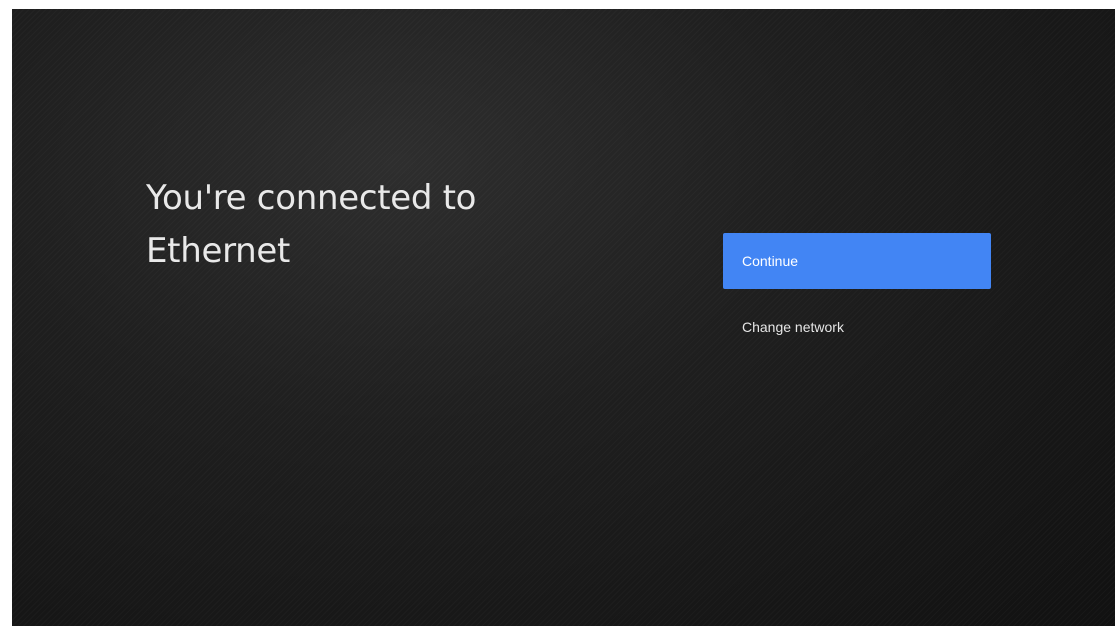 This screenshot has width=1115, height=626. What do you see at coordinates (857, 294) in the screenshot?
I see `action-list: Continue Change network` at bounding box center [857, 294].